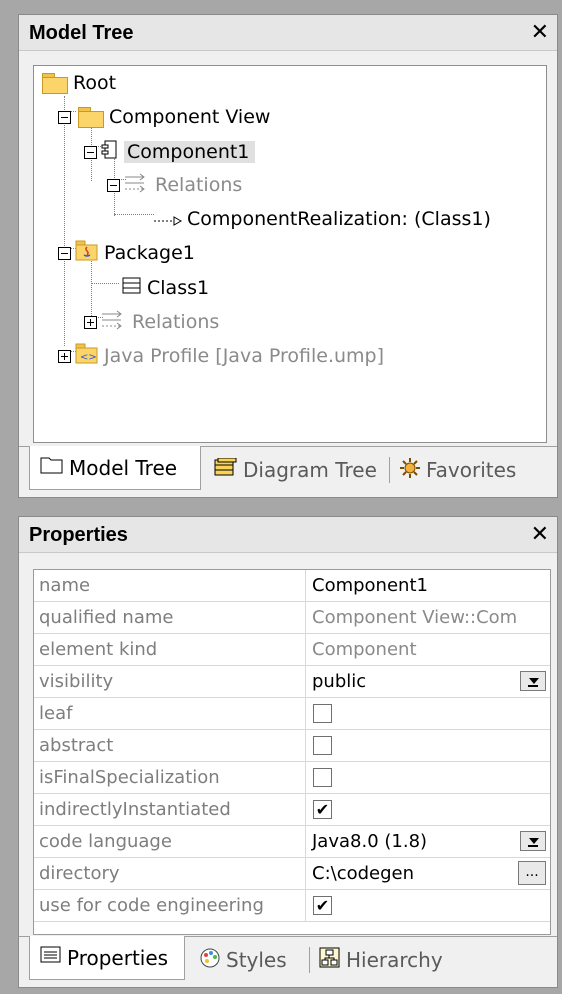  I want to click on properties-icon, so click(51, 957).